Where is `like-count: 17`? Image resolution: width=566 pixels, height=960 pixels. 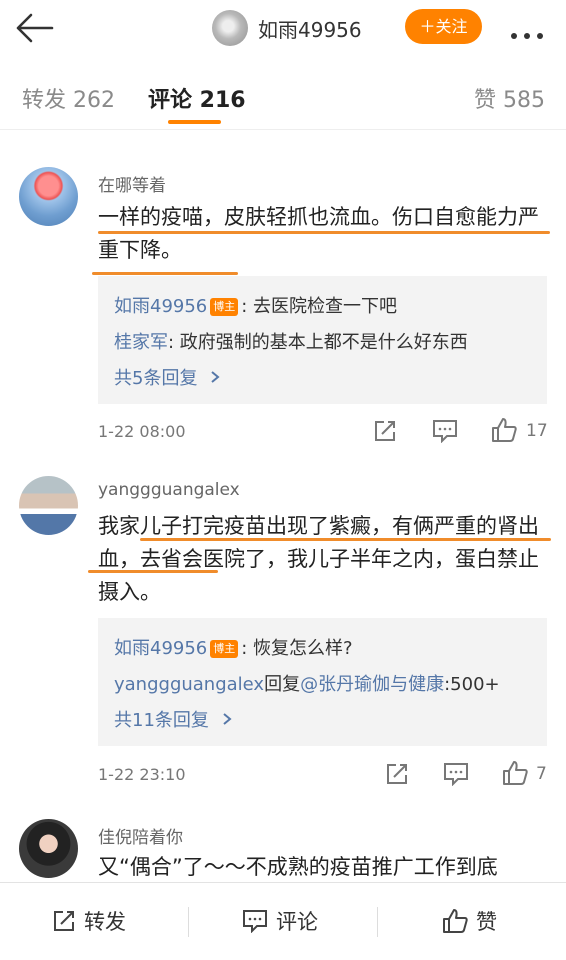
like-count: 17 is located at coordinates (537, 431).